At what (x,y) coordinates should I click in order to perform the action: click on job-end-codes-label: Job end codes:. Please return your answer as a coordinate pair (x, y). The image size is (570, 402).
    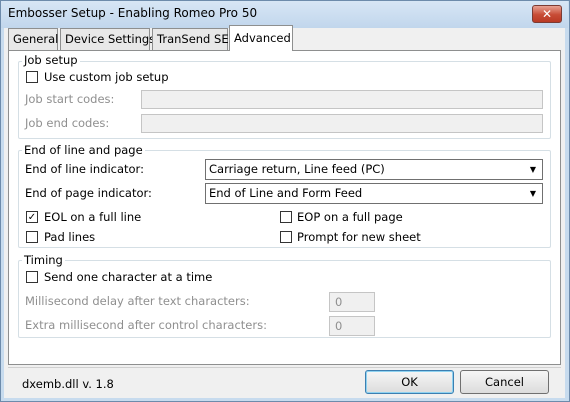
    Looking at the image, I should click on (67, 123).